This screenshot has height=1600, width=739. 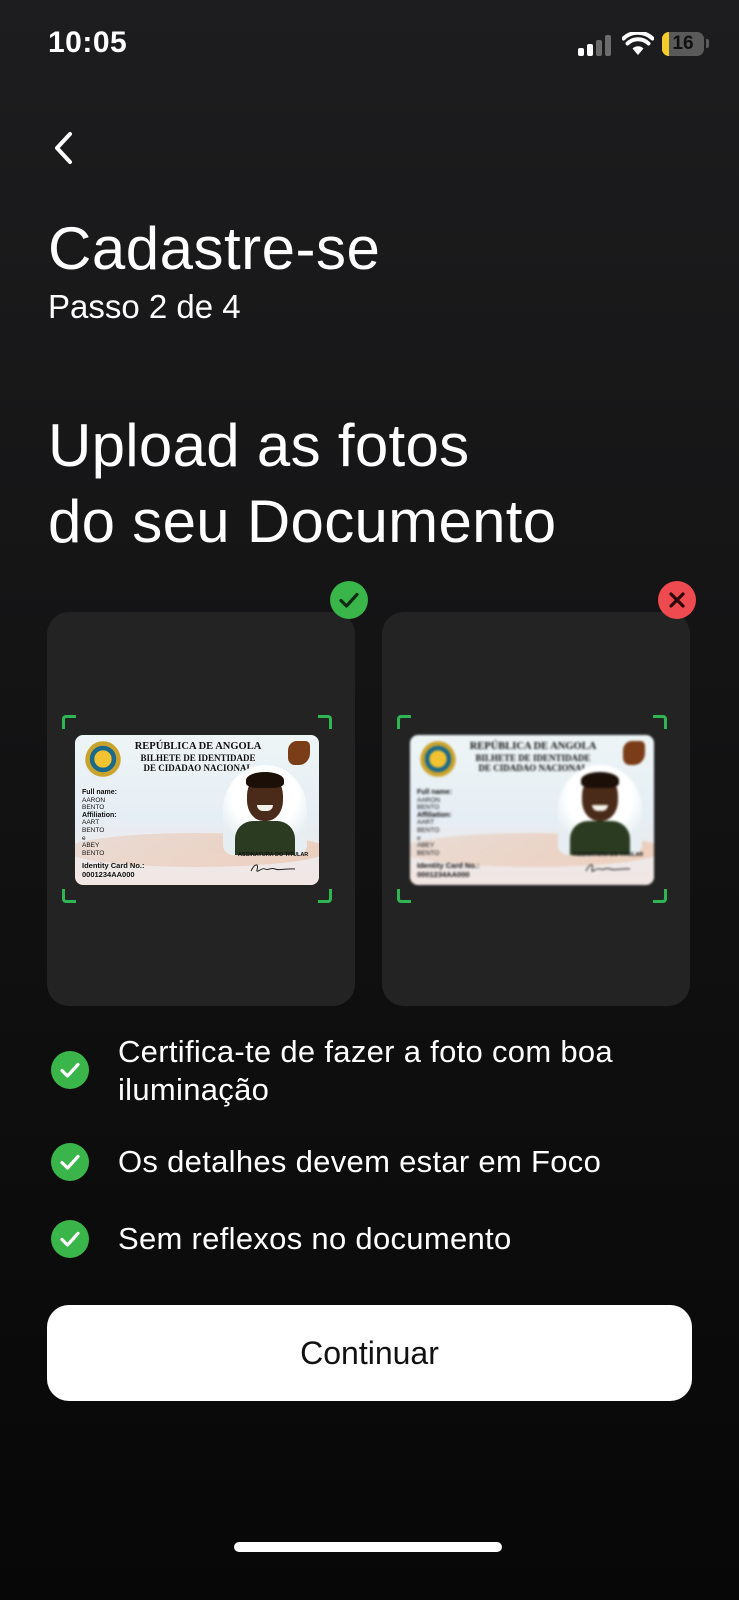 What do you see at coordinates (369, 45) in the screenshot?
I see `status-bar: 10:05 16` at bounding box center [369, 45].